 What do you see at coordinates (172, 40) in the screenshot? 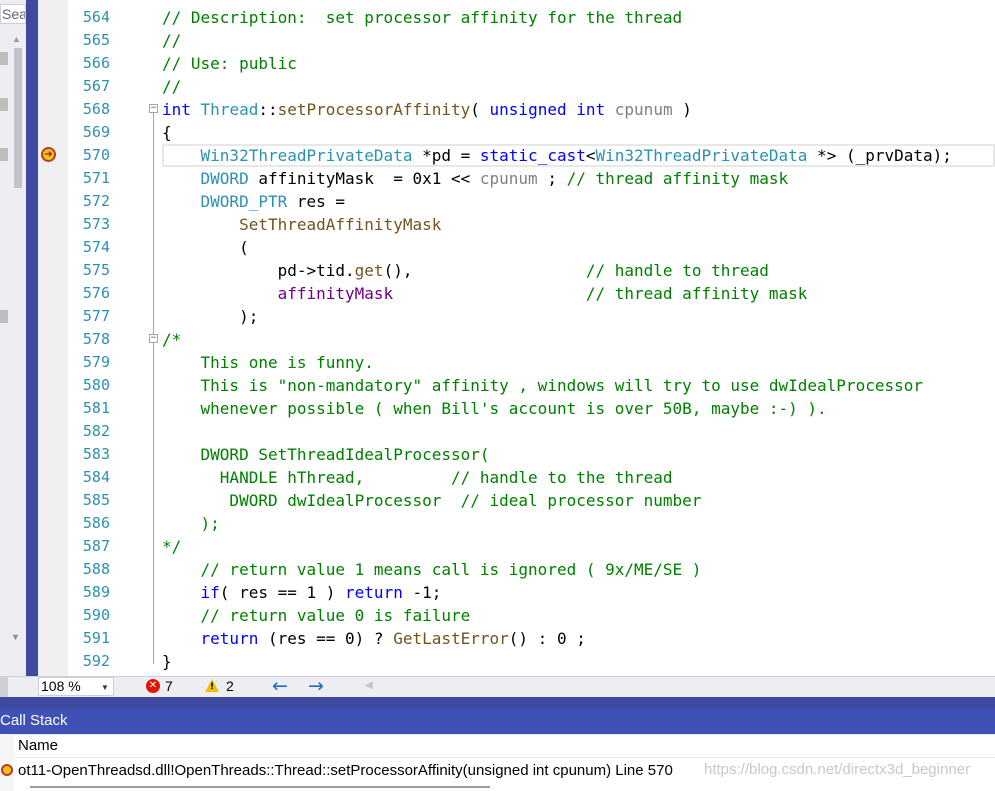
I see `code-token: //` at bounding box center [172, 40].